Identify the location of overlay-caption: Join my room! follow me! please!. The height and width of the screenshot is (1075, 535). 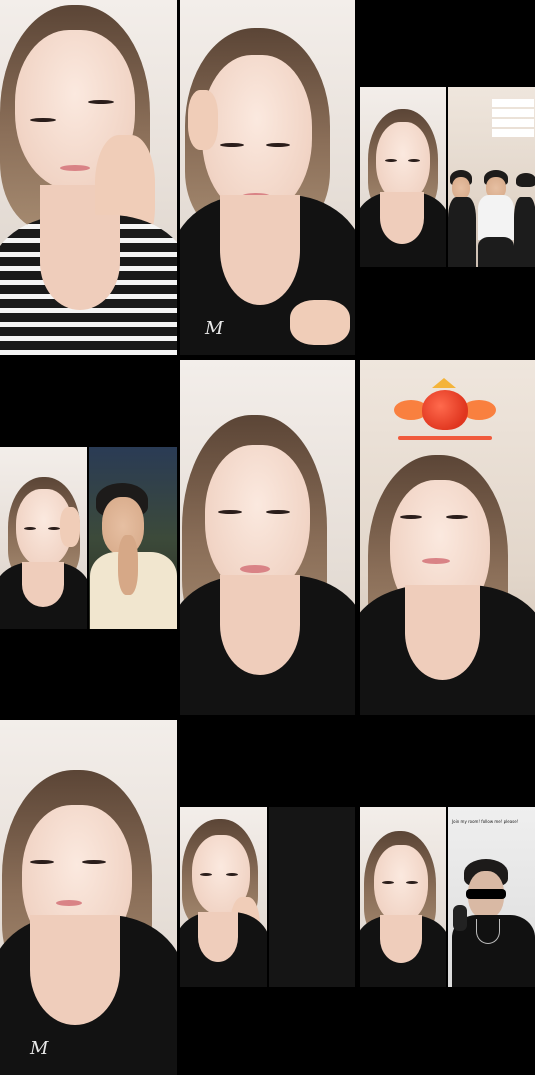
(485, 821).